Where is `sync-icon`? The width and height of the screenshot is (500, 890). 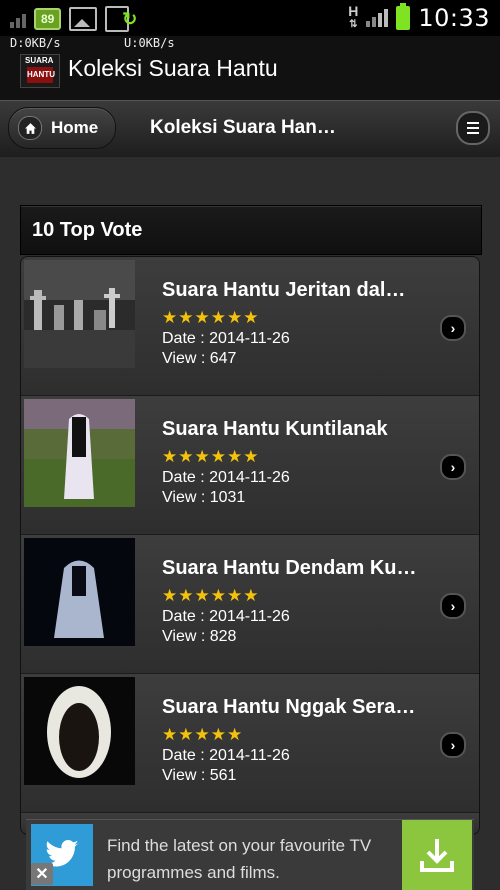
sync-icon is located at coordinates (121, 19).